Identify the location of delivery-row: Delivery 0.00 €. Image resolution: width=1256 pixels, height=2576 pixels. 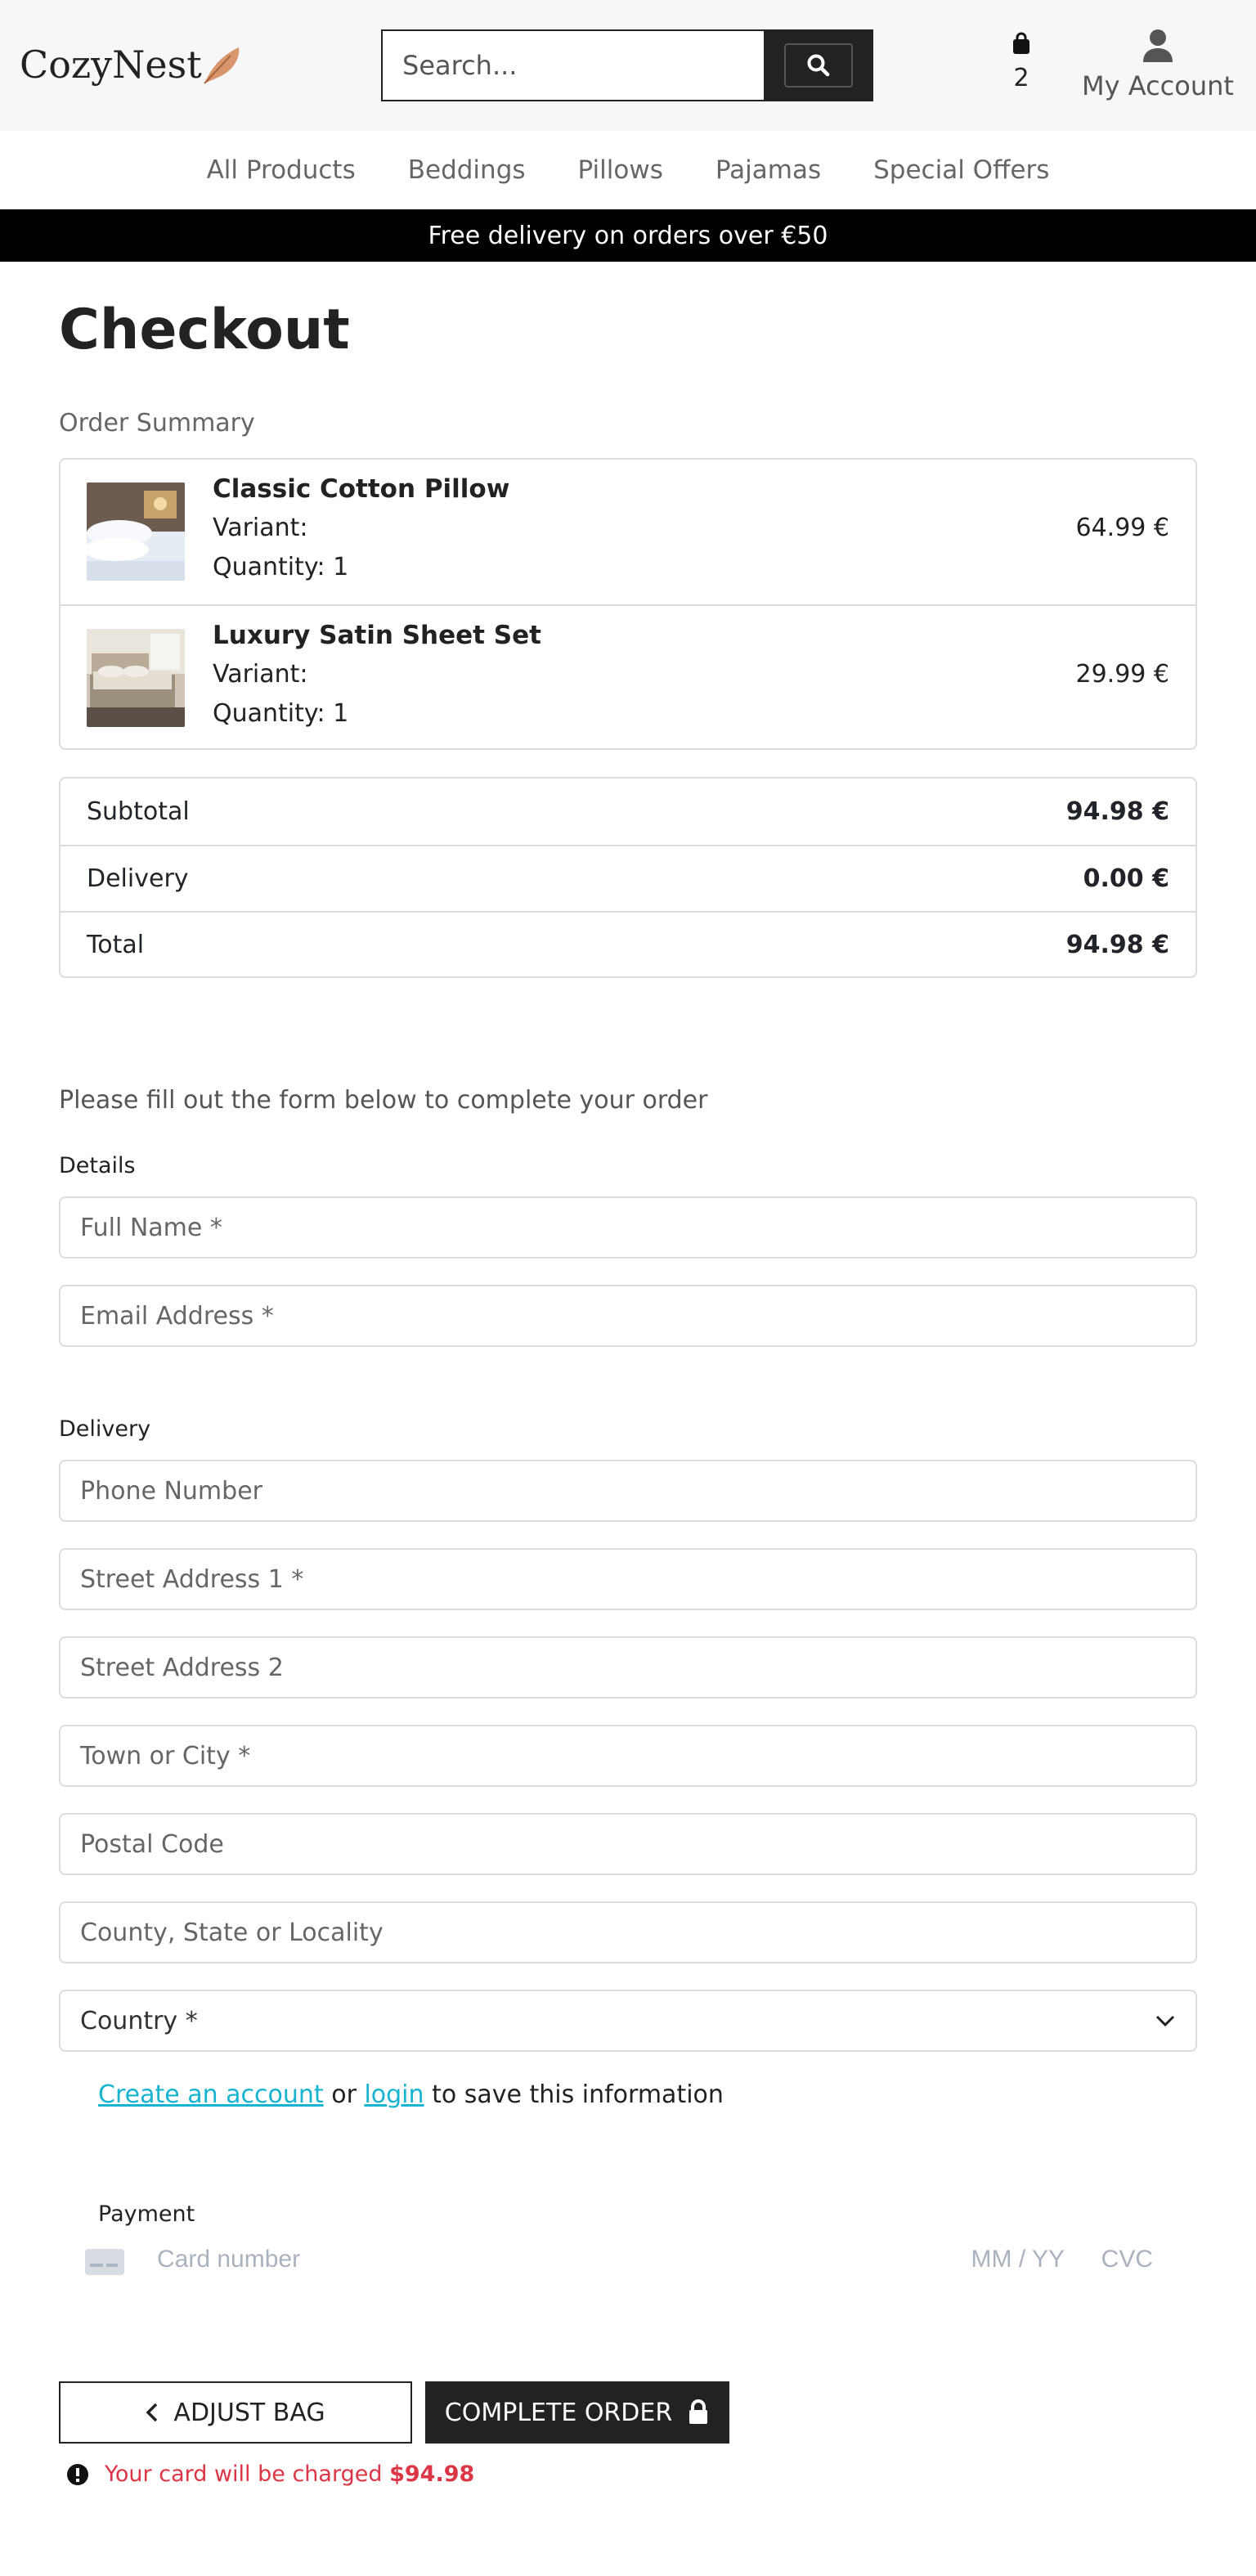
(628, 878).